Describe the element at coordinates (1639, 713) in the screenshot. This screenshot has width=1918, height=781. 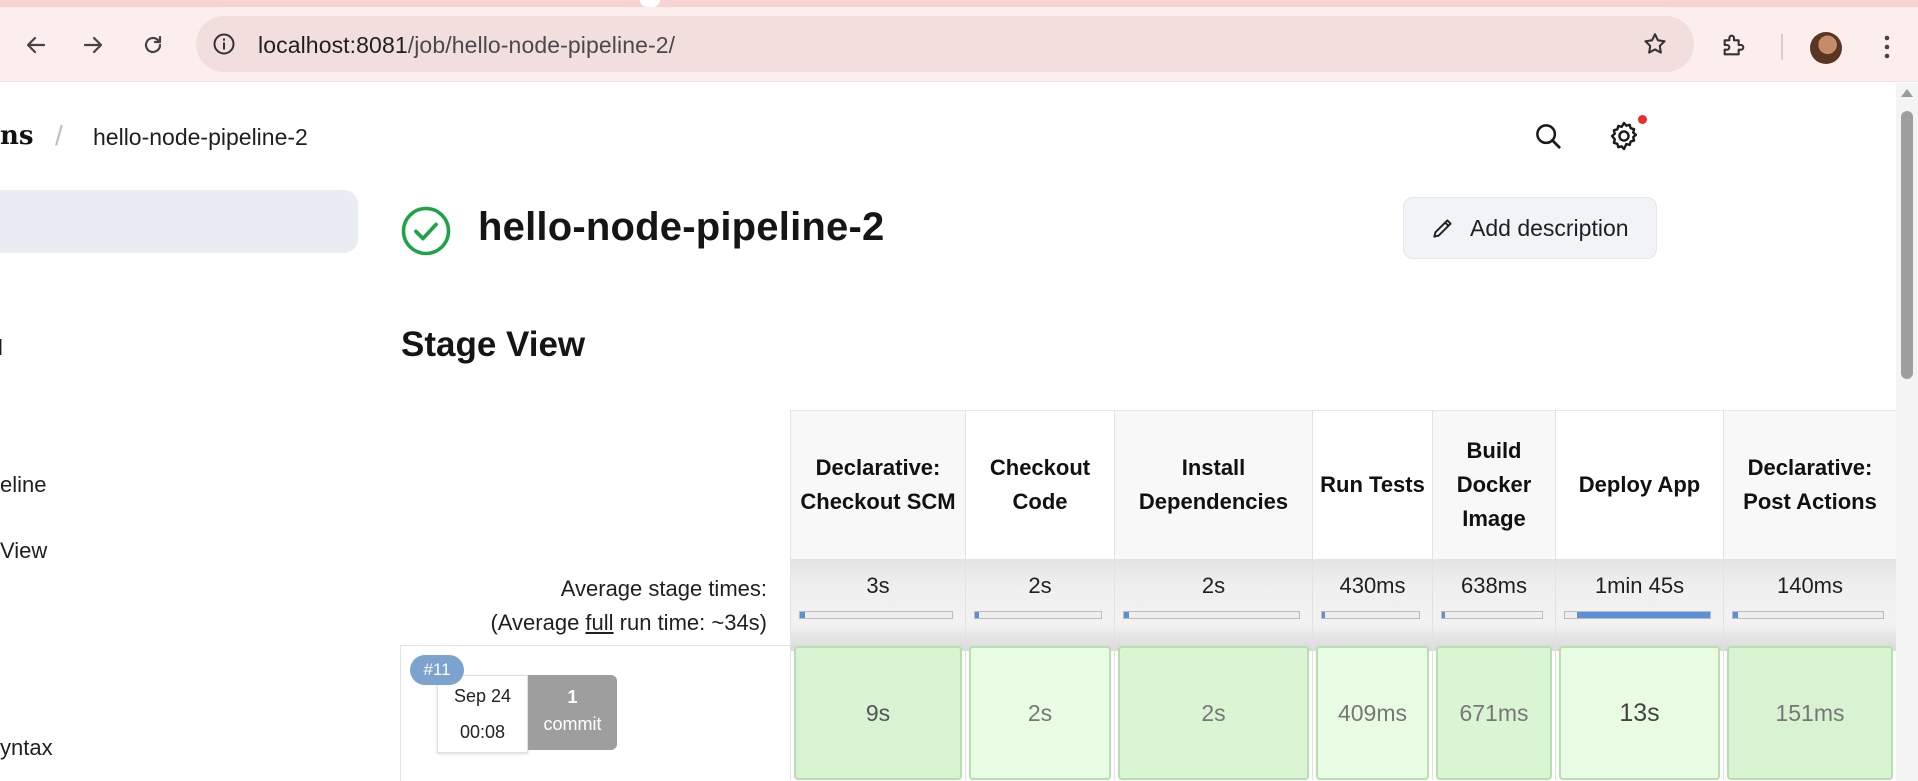
I see `stage-cell: 13s` at that location.